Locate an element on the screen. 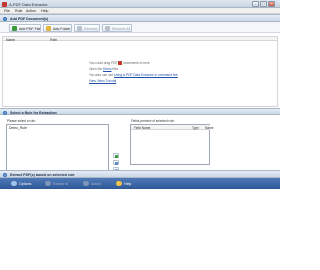  video-tutorial-link: View Video Tutorial is located at coordinates (102, 81).